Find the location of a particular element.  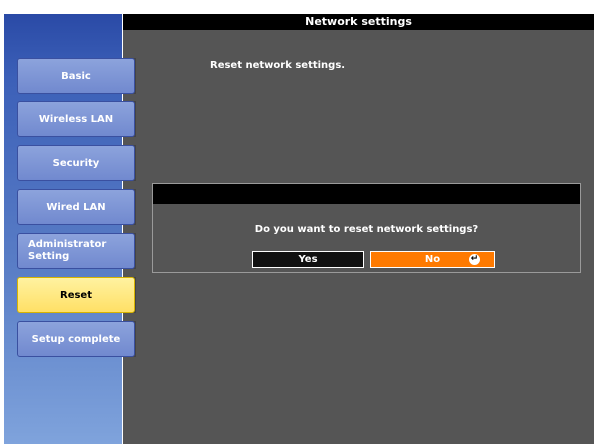

sidebar-item-label: Reset is located at coordinates (76, 295).